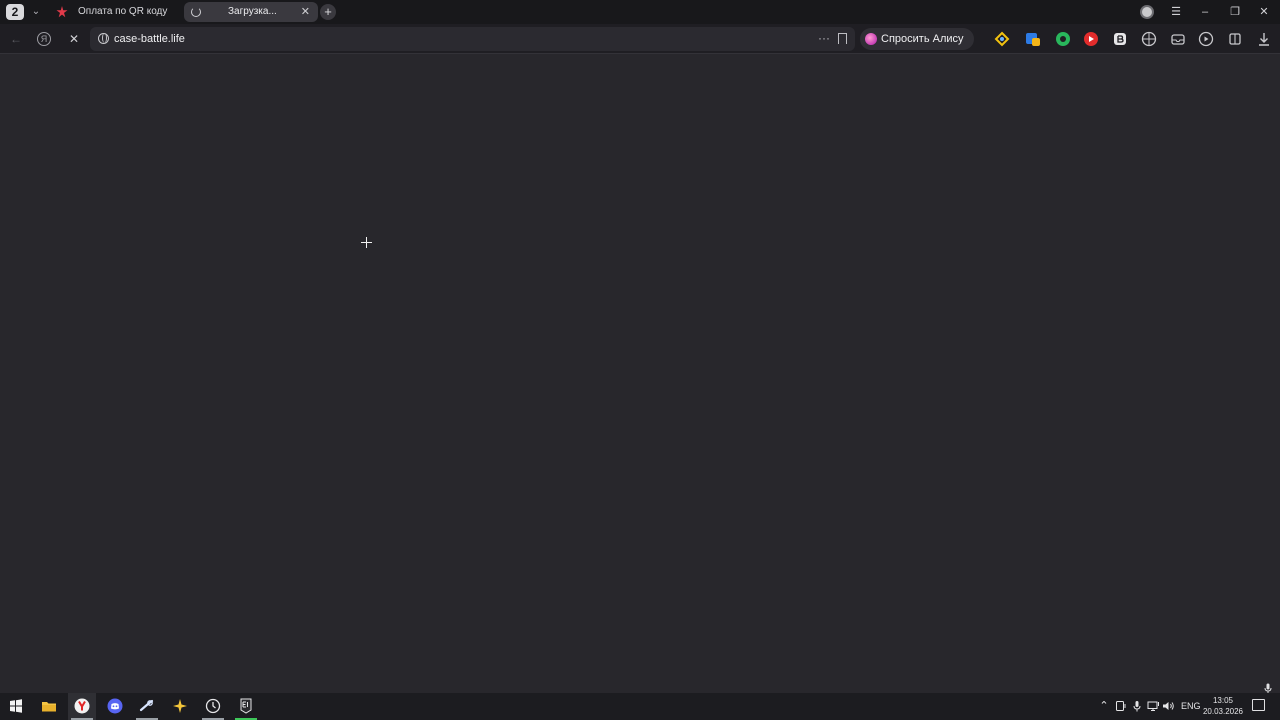  I want to click on taskbar-game-launcher, so click(180, 706).